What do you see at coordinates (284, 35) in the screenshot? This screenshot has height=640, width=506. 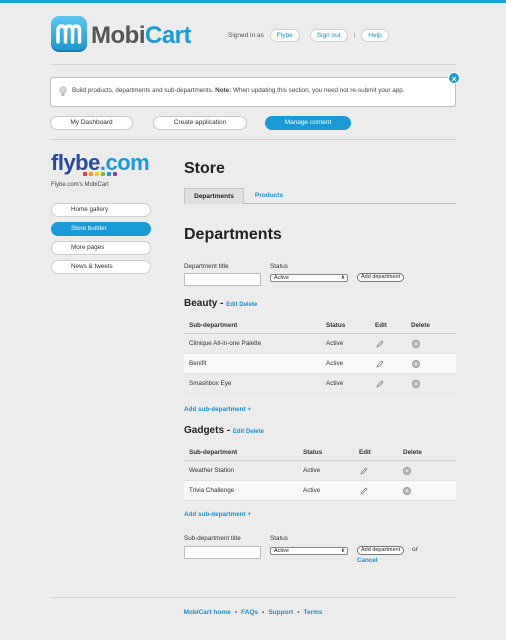 I see `user-link: Flybe` at bounding box center [284, 35].